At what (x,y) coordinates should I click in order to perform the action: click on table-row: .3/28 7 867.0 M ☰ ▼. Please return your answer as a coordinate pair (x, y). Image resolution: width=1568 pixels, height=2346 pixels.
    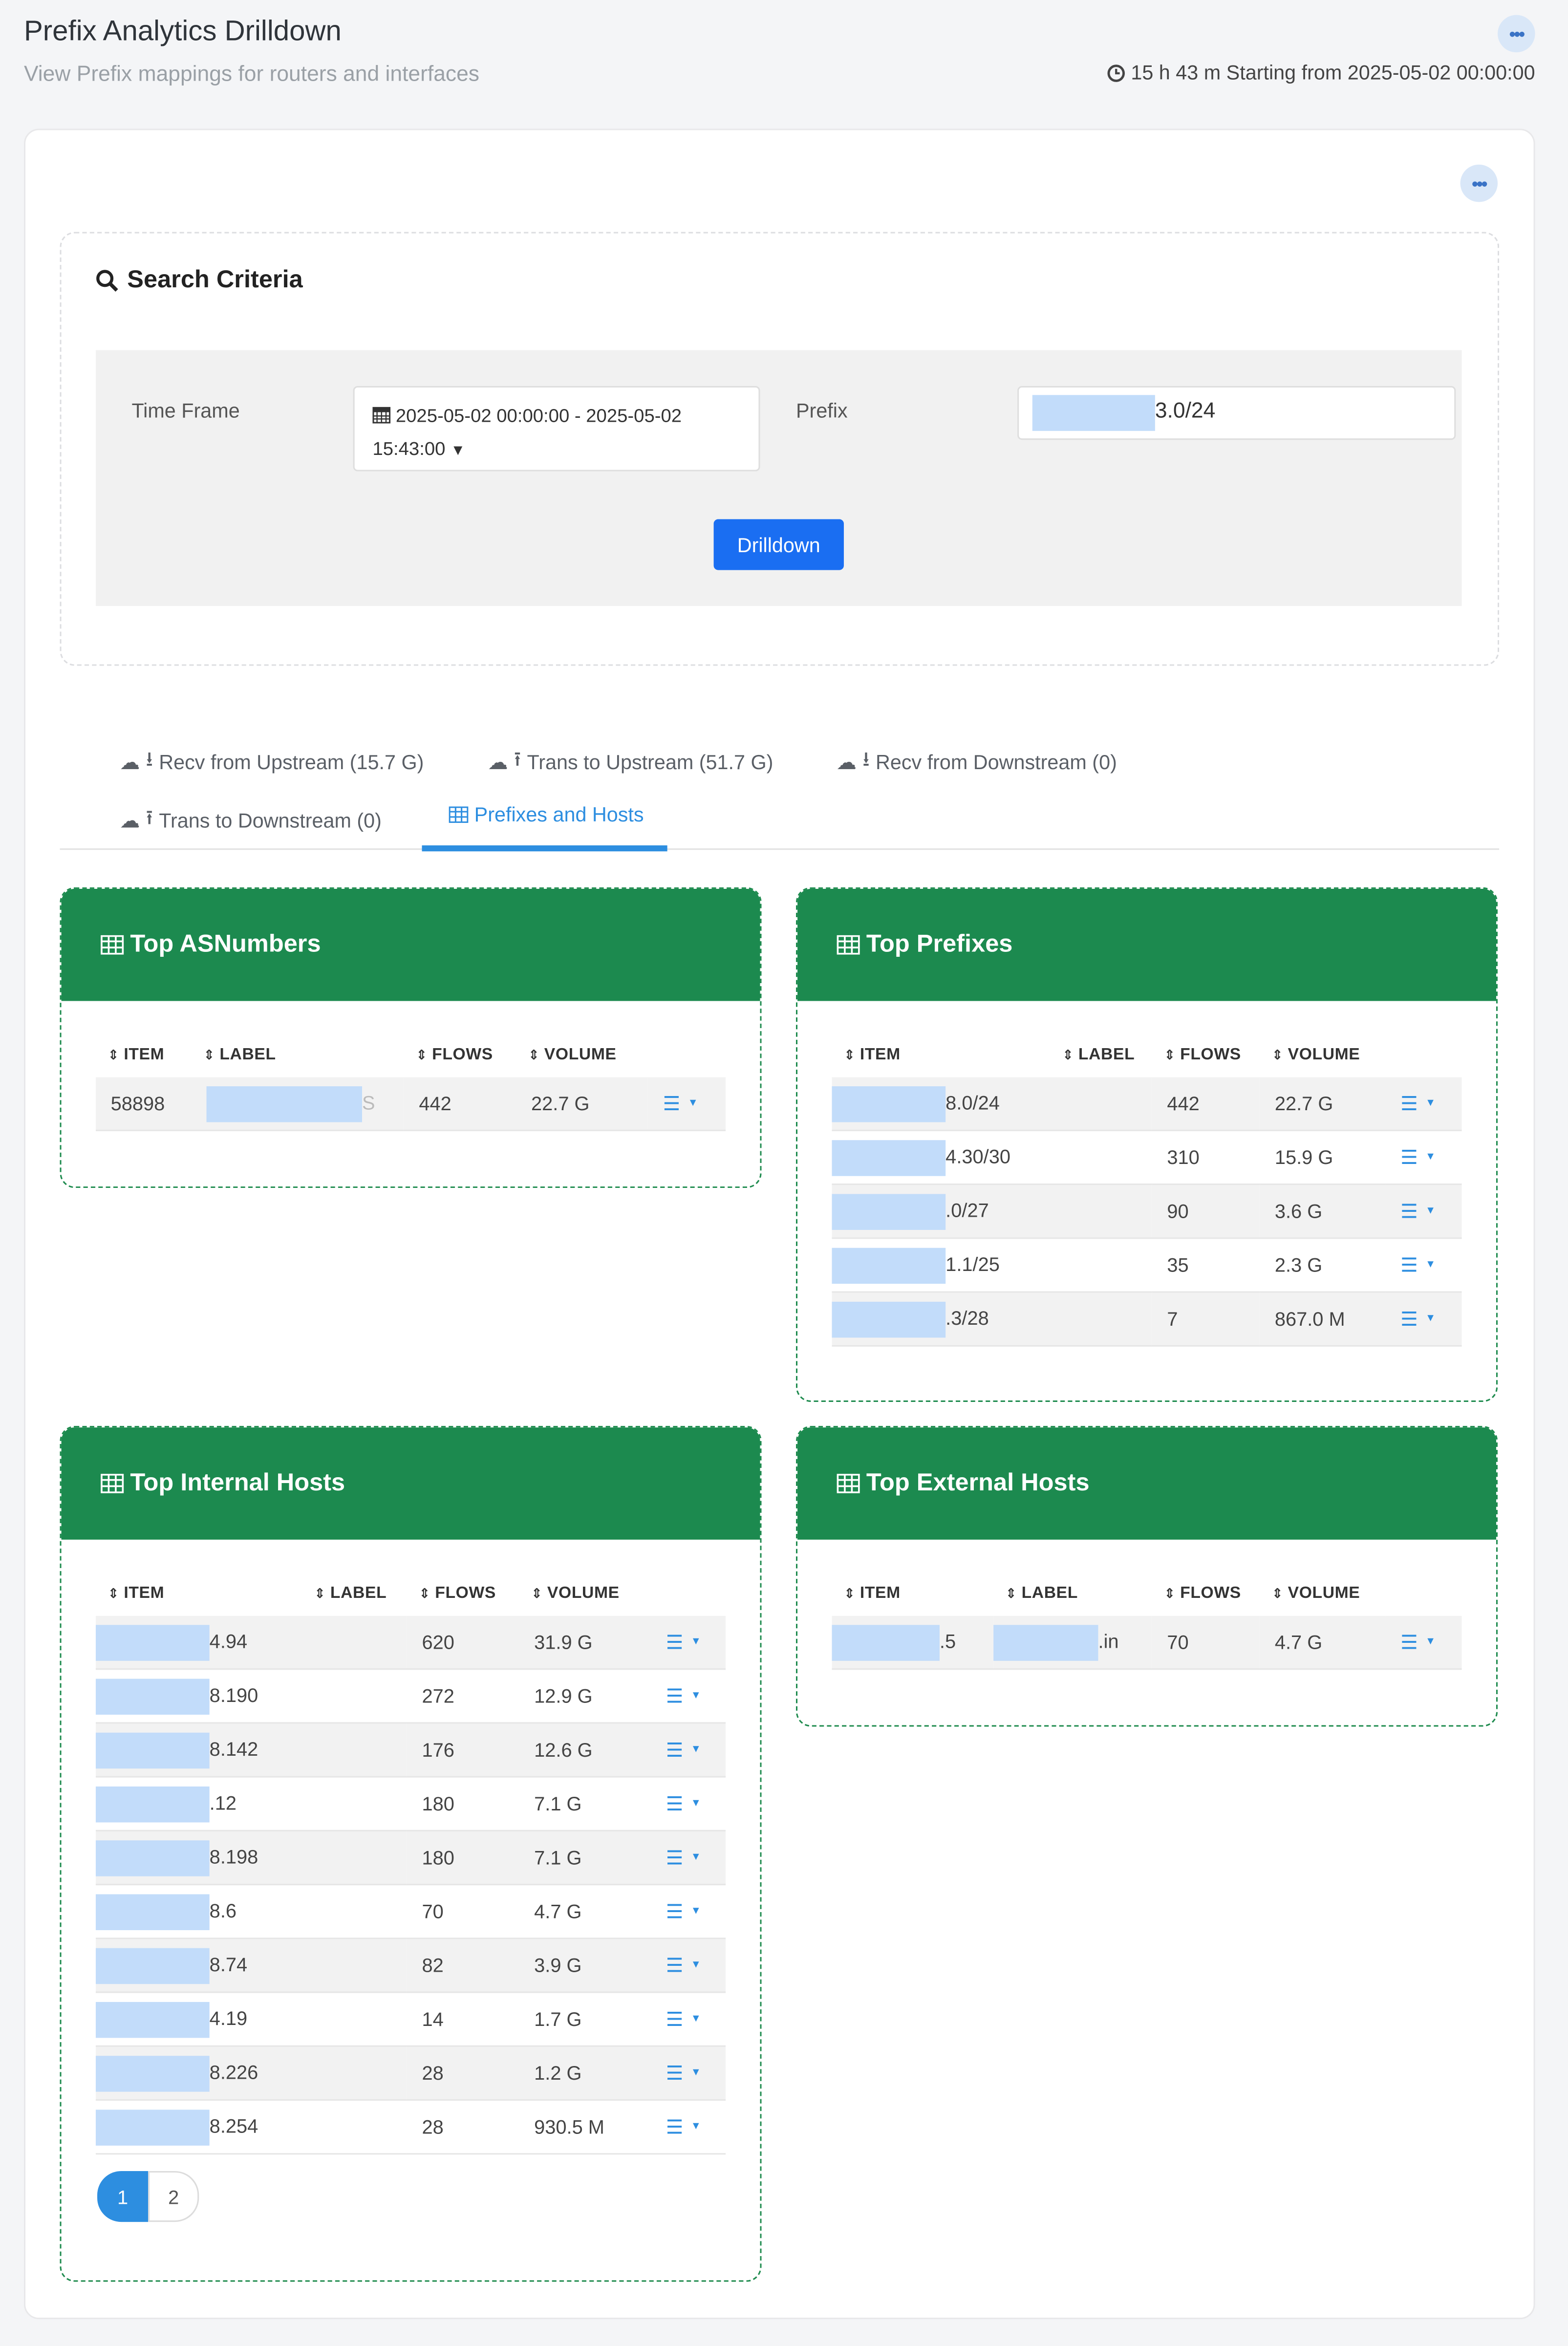
    Looking at the image, I should click on (1147, 1319).